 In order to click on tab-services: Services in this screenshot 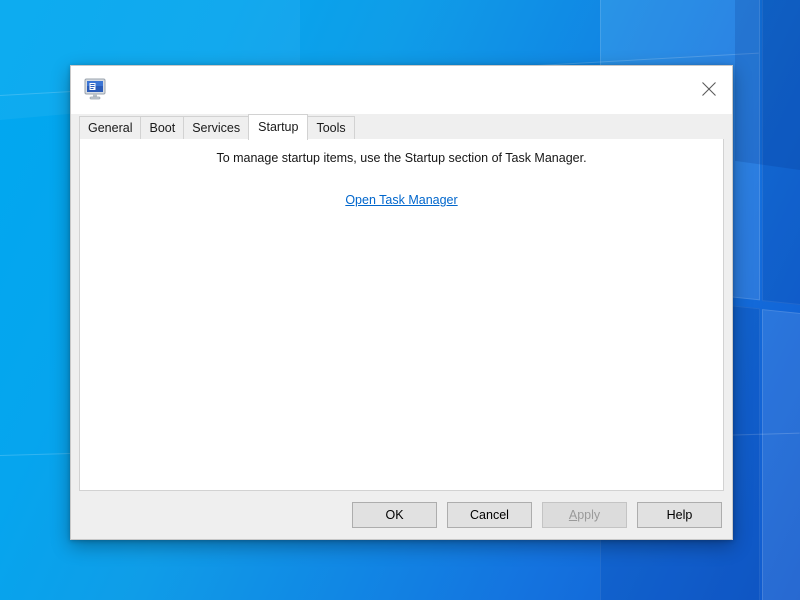, I will do `click(216, 127)`.